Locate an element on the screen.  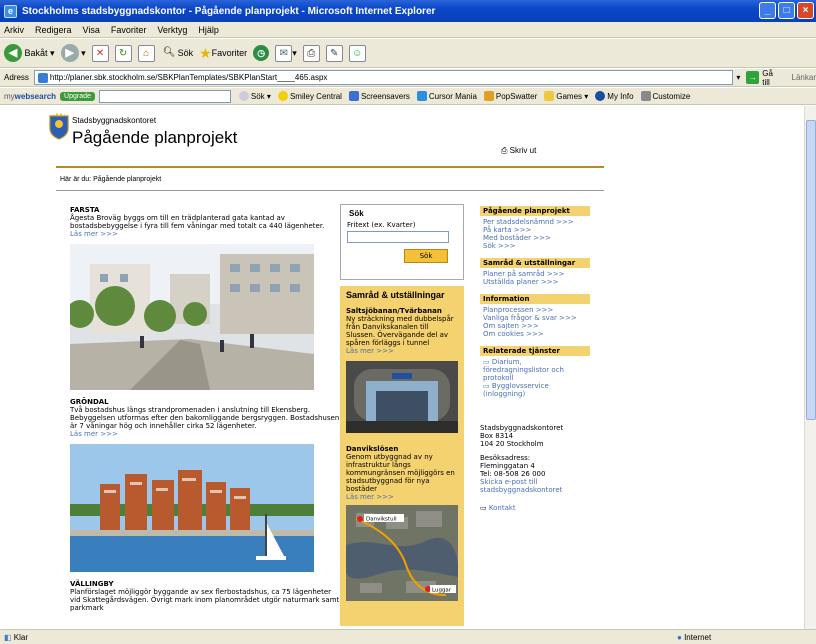
go-button: Gå till is located at coordinates (772, 78).